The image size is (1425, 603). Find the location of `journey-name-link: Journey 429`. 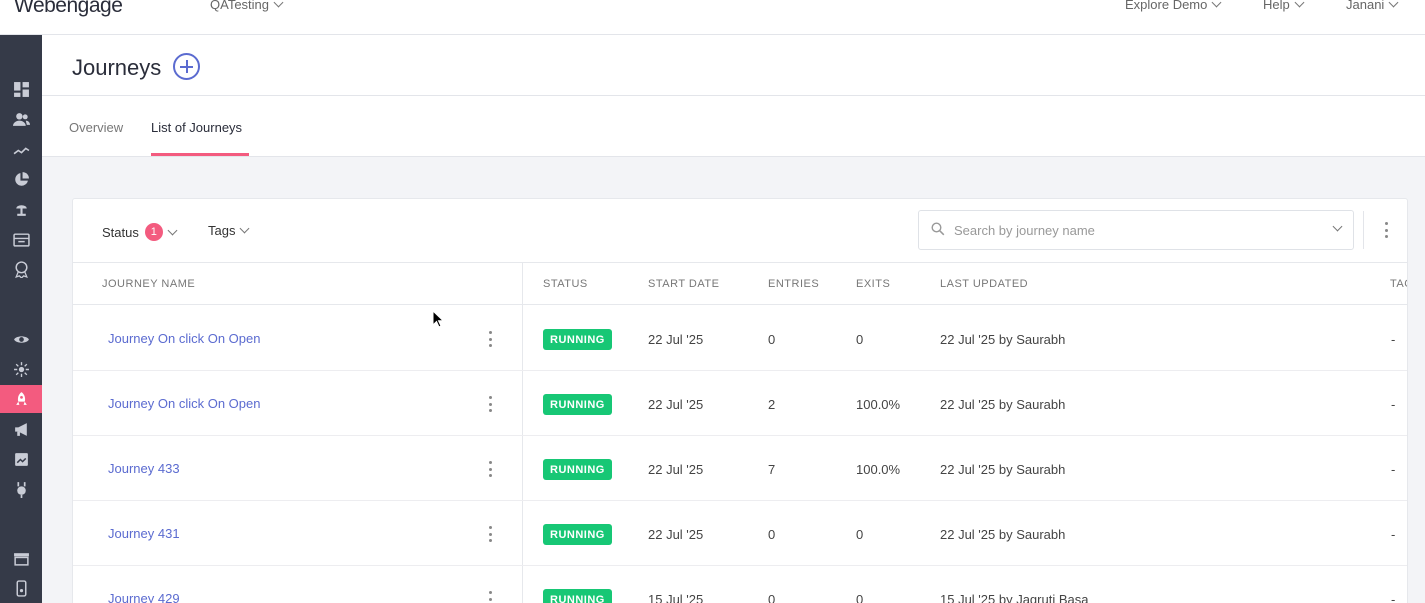

journey-name-link: Journey 429 is located at coordinates (144, 597).